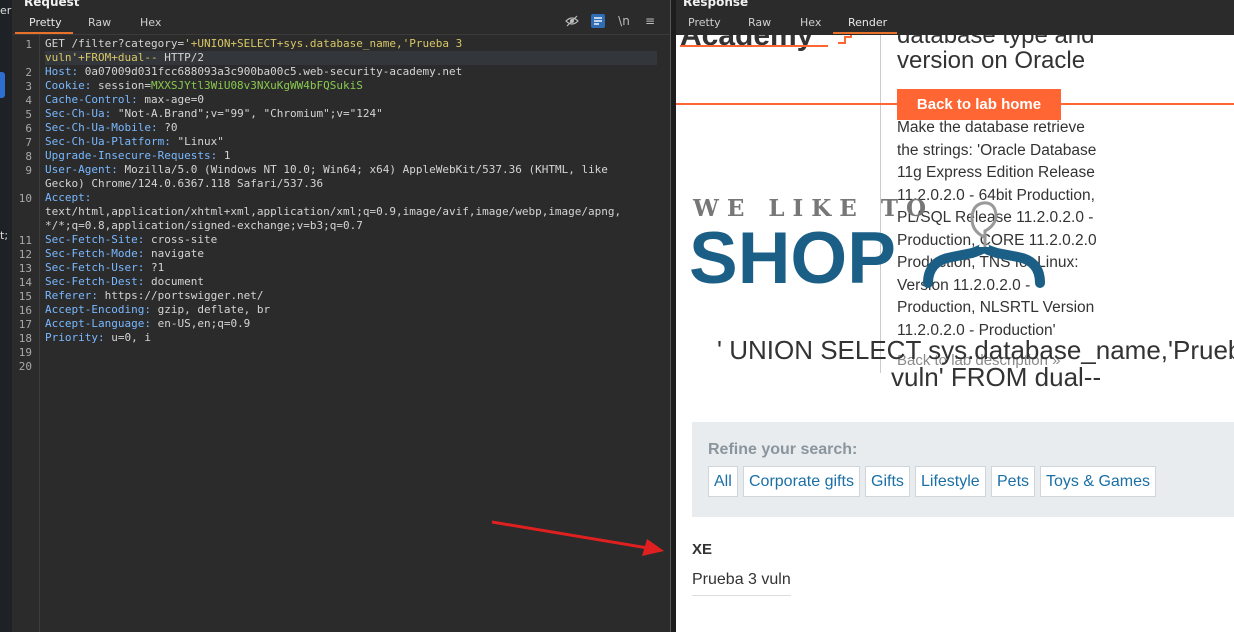  Describe the element at coordinates (177, 253) in the screenshot. I see `code-token: navigate` at that location.